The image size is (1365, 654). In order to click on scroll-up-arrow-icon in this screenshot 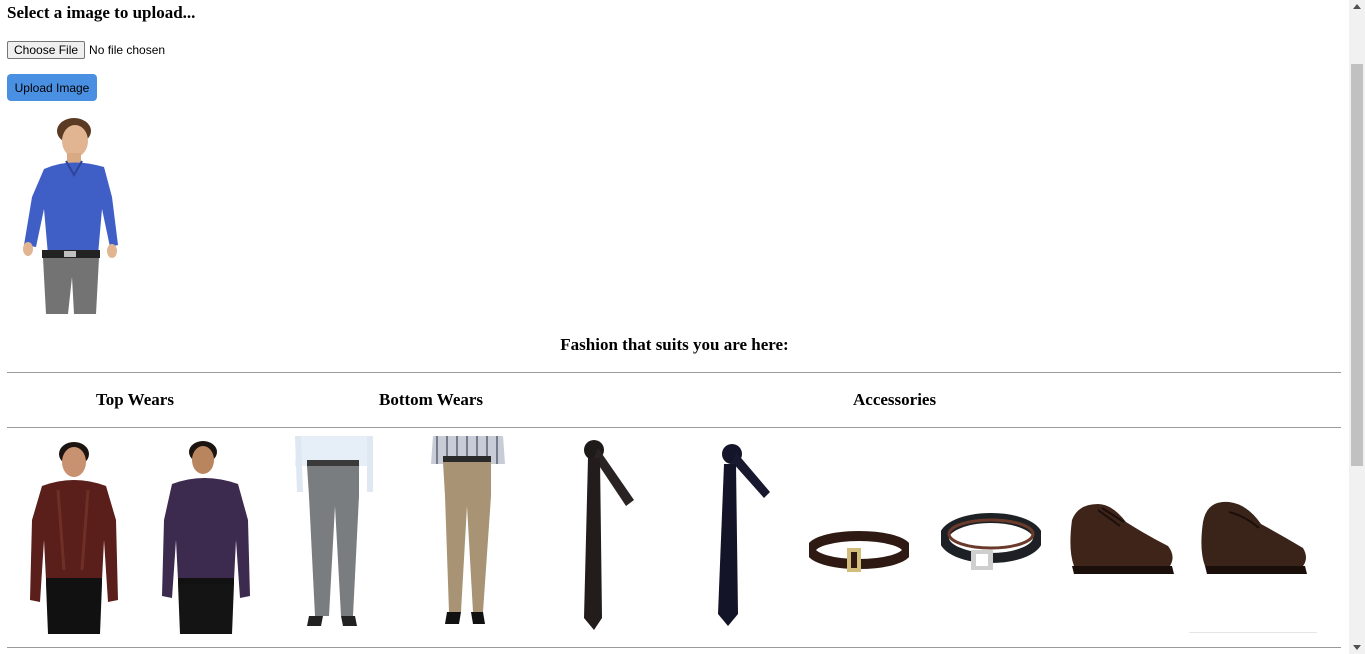, I will do `click(1357, 6)`.